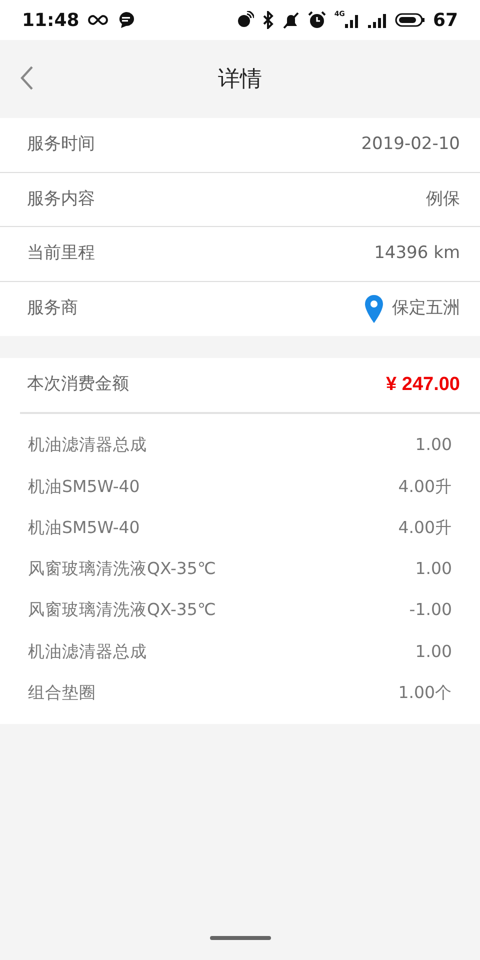 This screenshot has height=960, width=480. I want to click on signal-icon, so click(376, 20).